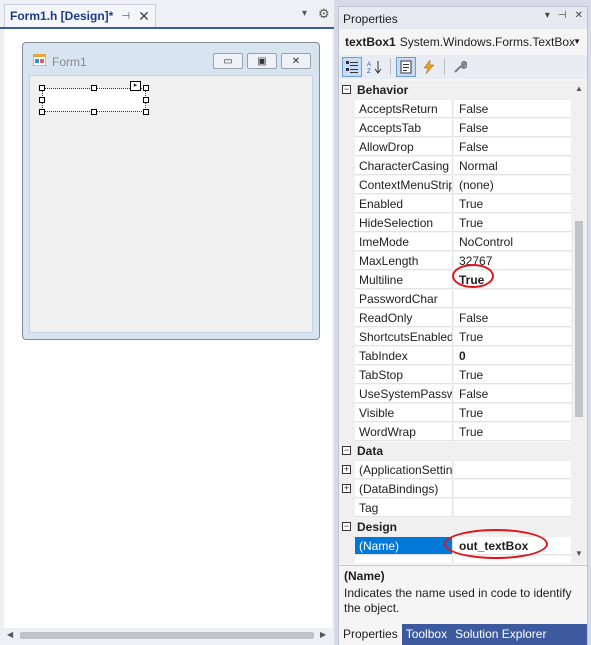 The height and width of the screenshot is (645, 591). I want to click on horizontal-scrollbar: ◀ ▶, so click(168, 635).